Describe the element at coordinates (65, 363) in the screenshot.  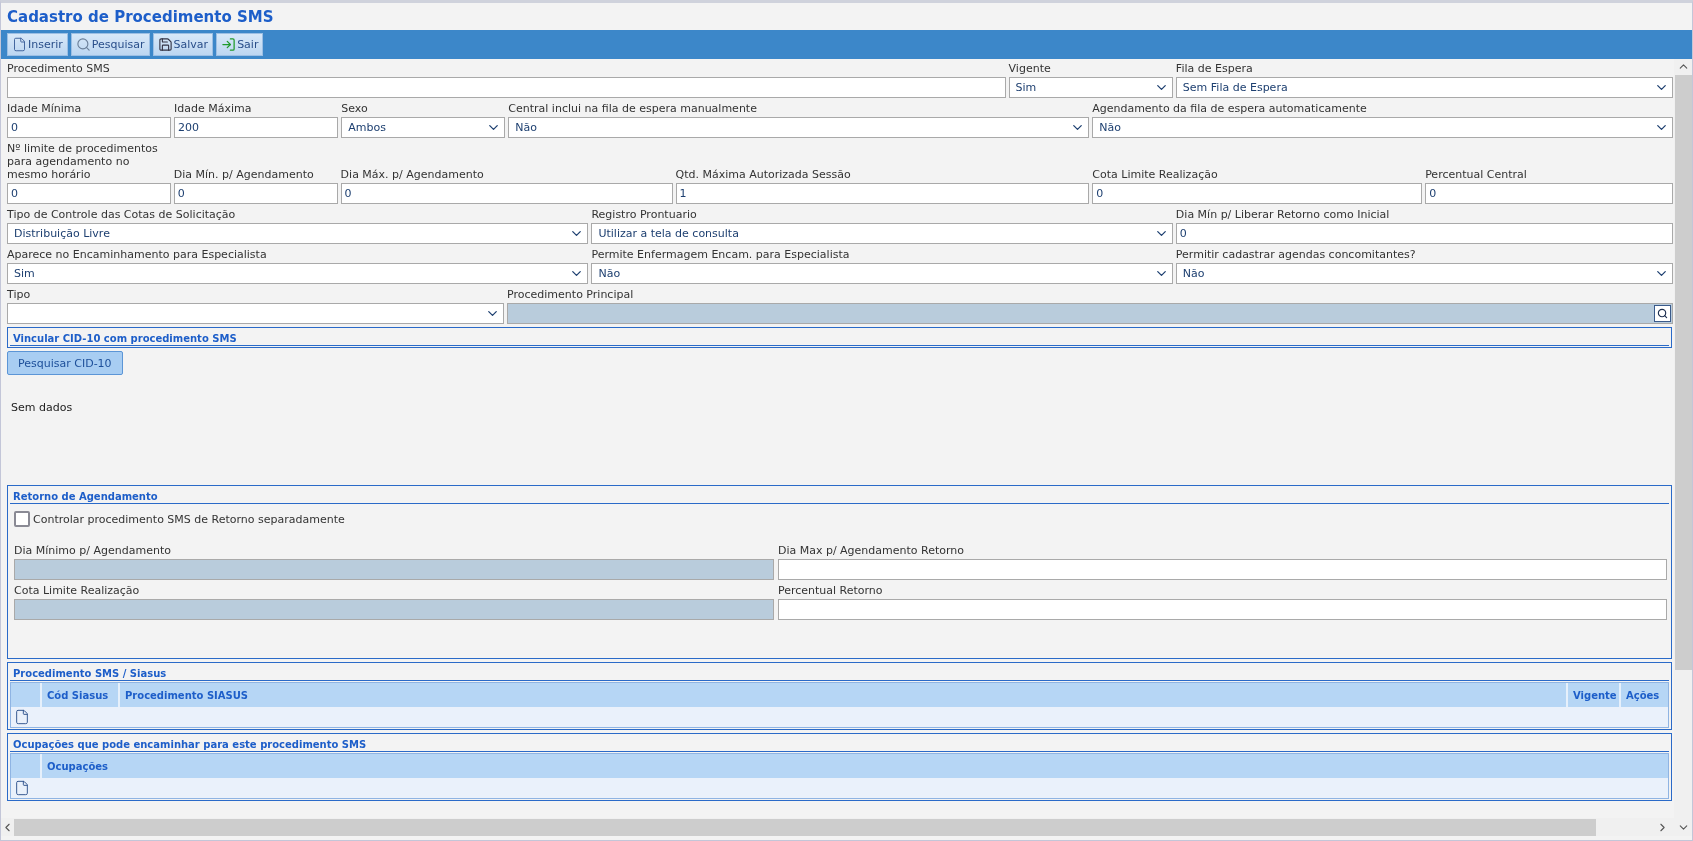
I see `search-cid-button: Pesquisar CID-10` at that location.